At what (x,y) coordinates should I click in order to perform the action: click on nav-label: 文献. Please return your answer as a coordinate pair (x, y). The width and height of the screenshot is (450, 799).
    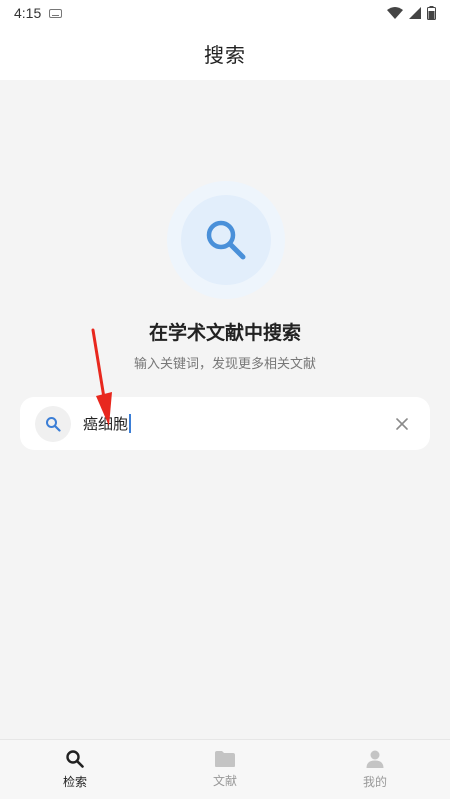
    Looking at the image, I should click on (224, 781).